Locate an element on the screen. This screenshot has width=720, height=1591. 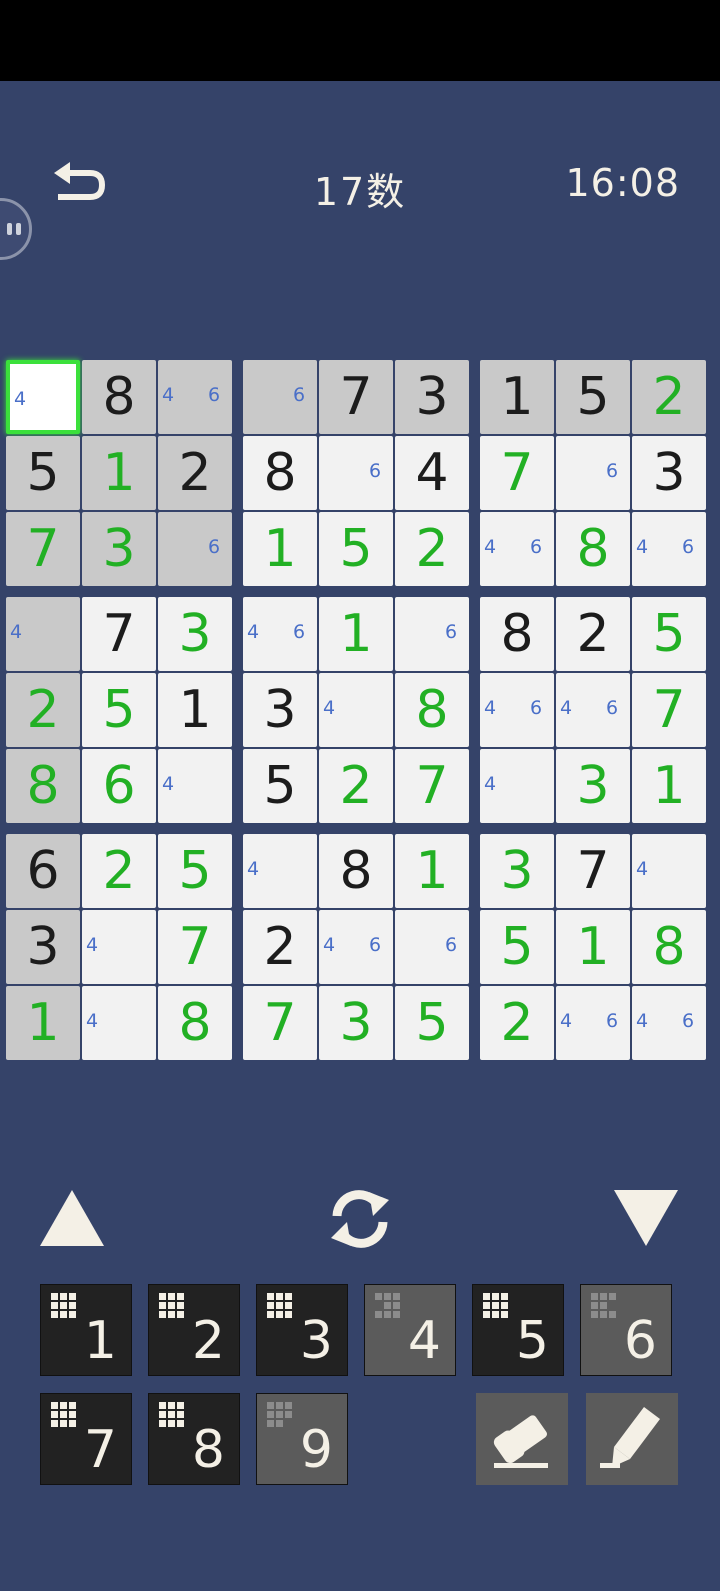
digit-key-4: 4 is located at coordinates (410, 1330).